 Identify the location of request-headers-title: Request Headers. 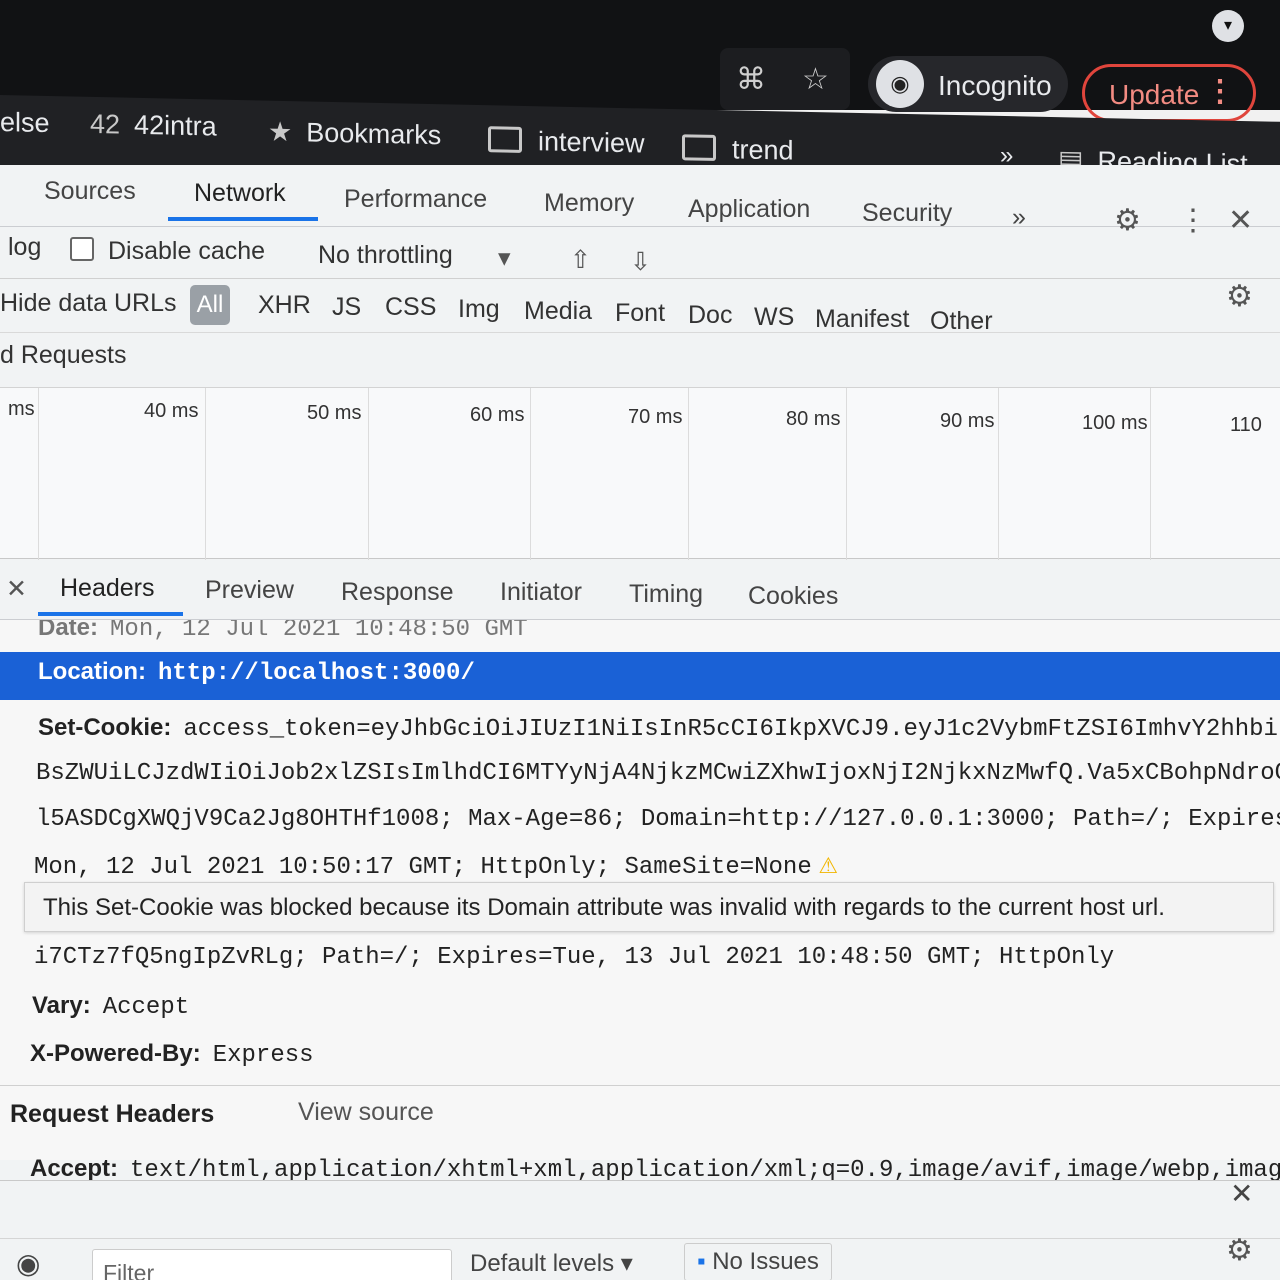
(112, 1114).